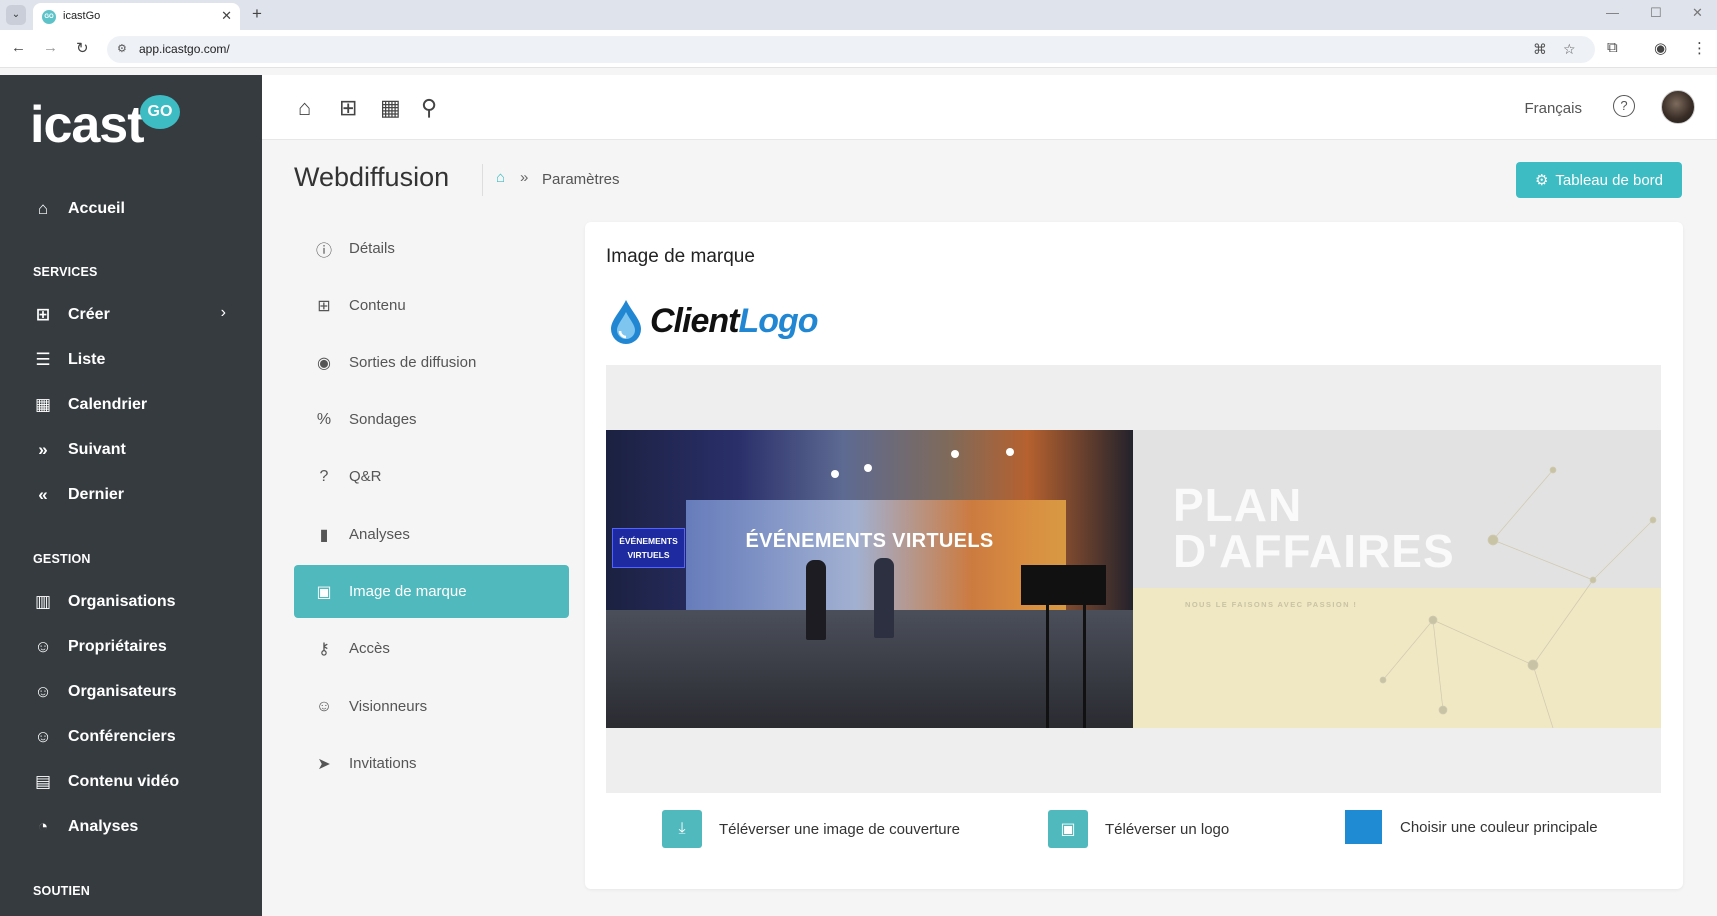 This screenshot has width=1717, height=916. I want to click on stage-title: ÉVÉNEMENTS VIRTUELS, so click(869, 541).